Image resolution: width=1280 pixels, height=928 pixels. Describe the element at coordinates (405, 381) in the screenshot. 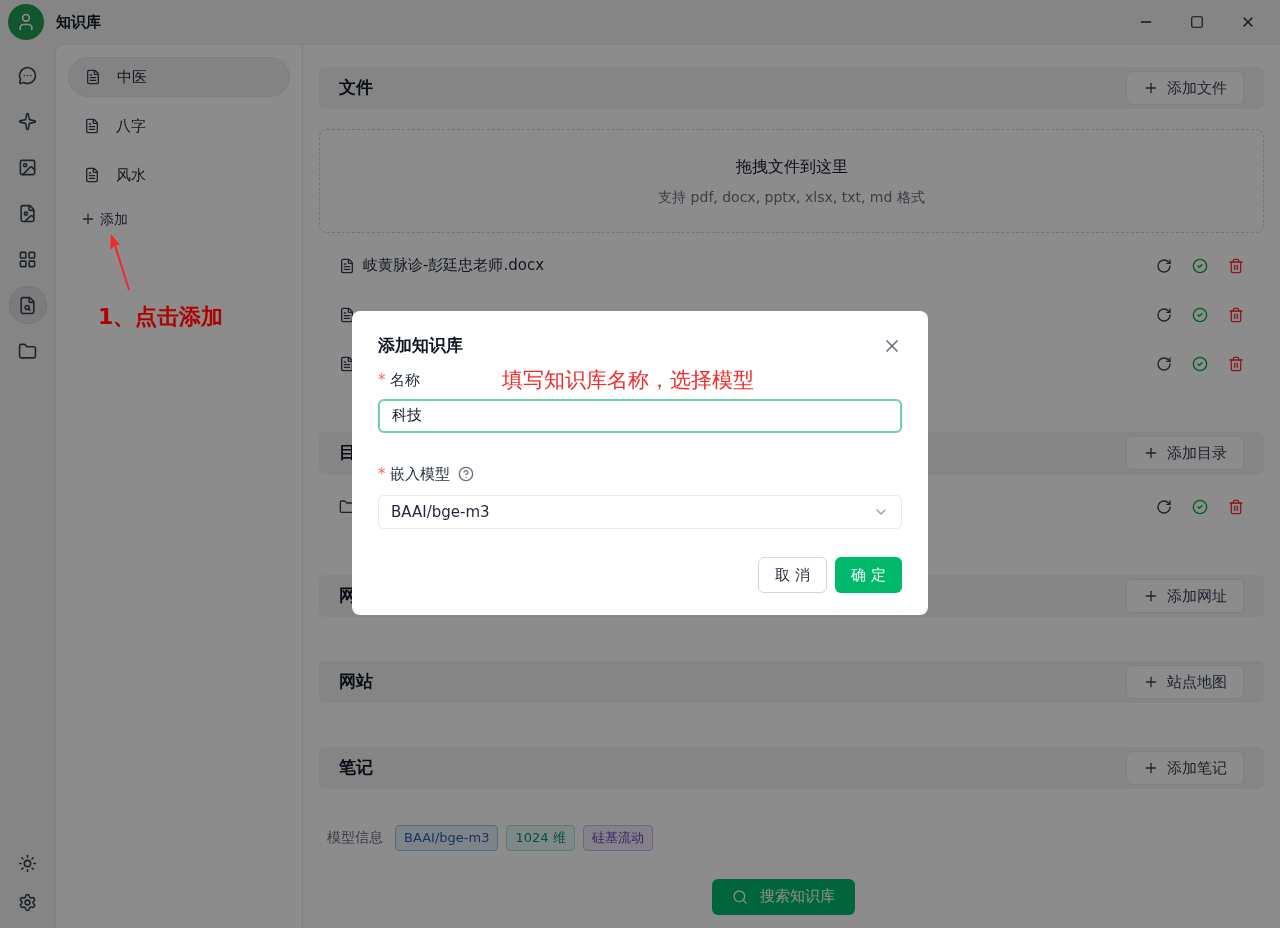

I see `field-label: 名称` at that location.